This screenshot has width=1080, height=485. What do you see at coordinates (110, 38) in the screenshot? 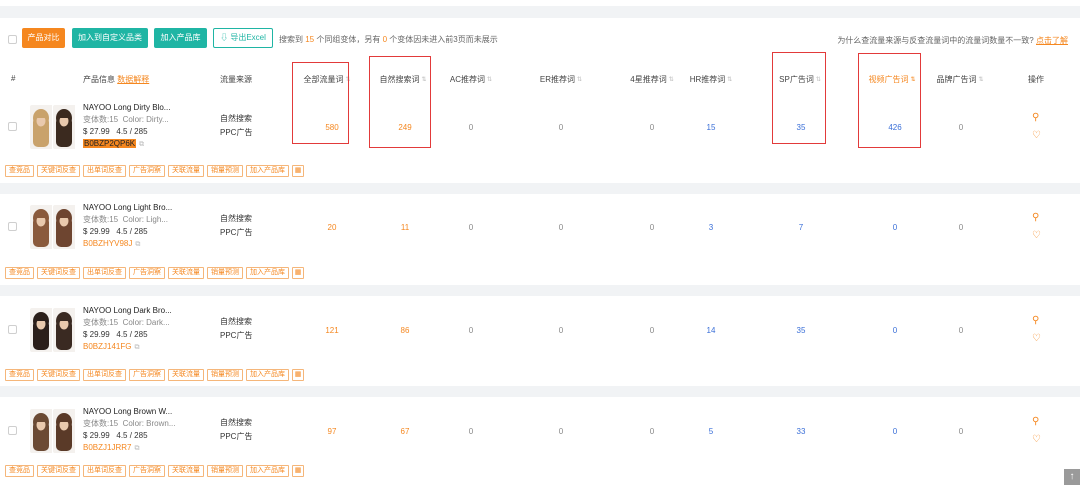
I see `add-to-category-button: 加入到自定义品类` at bounding box center [110, 38].